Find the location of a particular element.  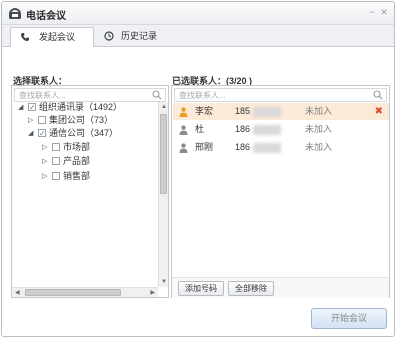

remove-all-button: 全部移除 is located at coordinates (251, 288).